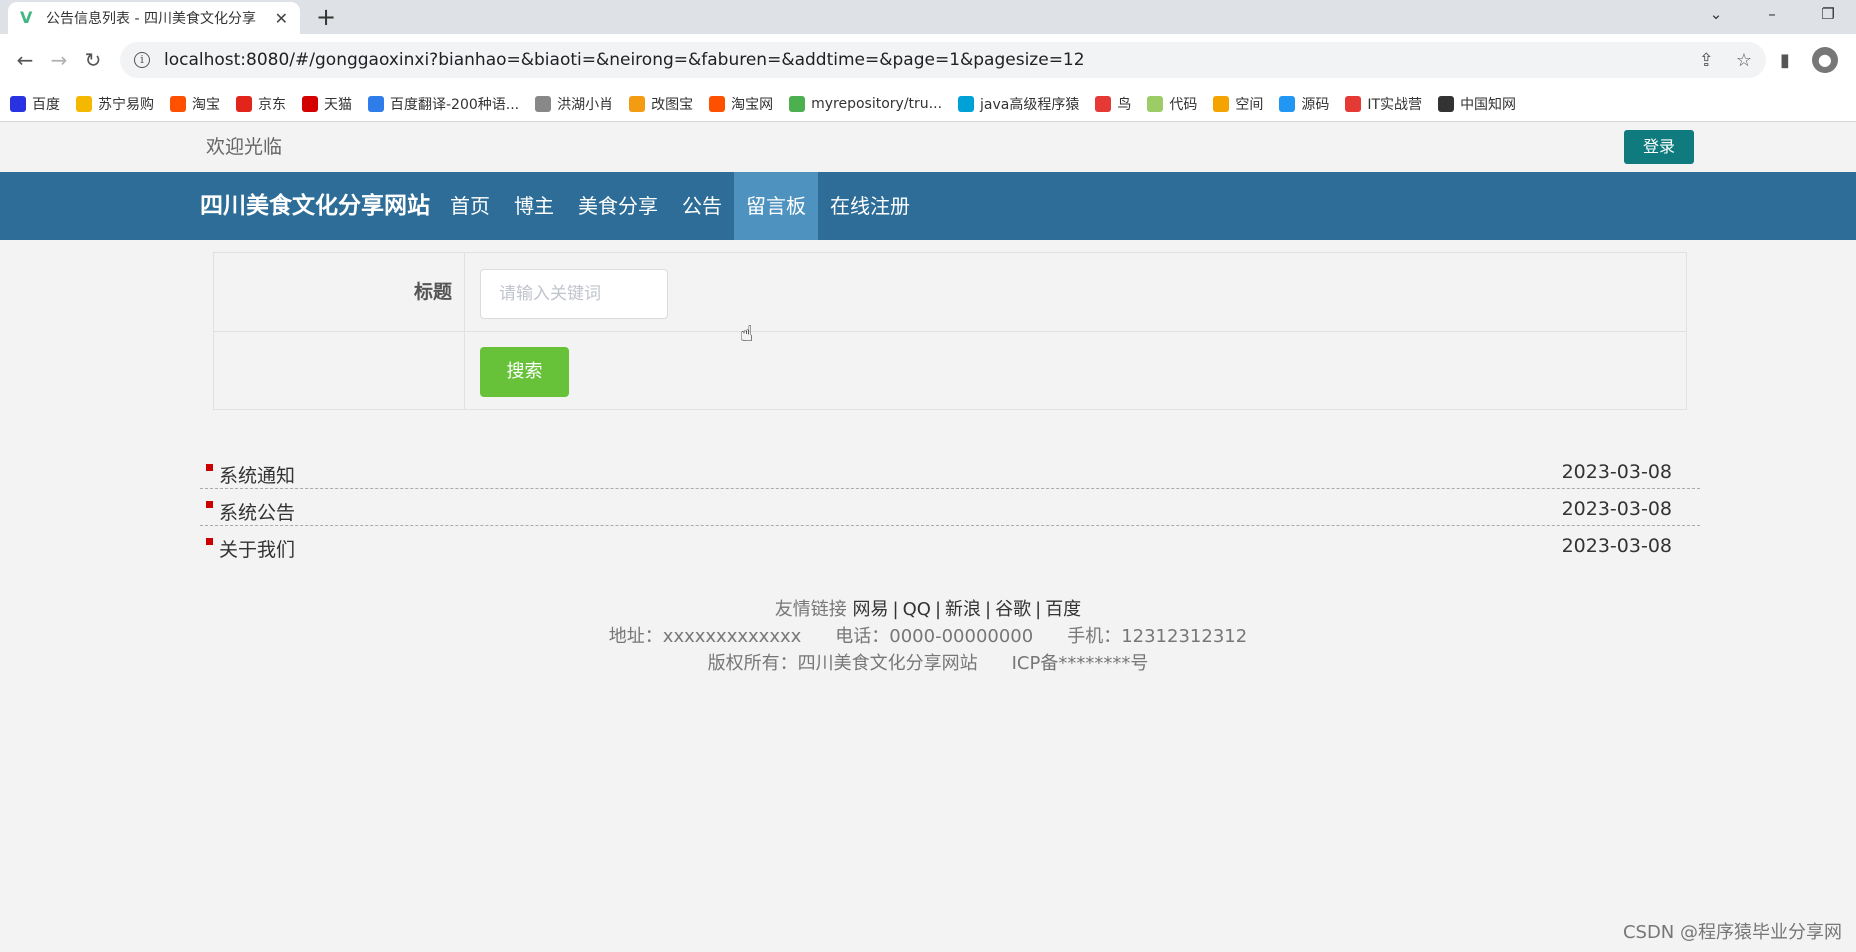  Describe the element at coordinates (705, 636) in the screenshot. I see `address-text: 地址：xxxxxxxxxxxxx` at that location.